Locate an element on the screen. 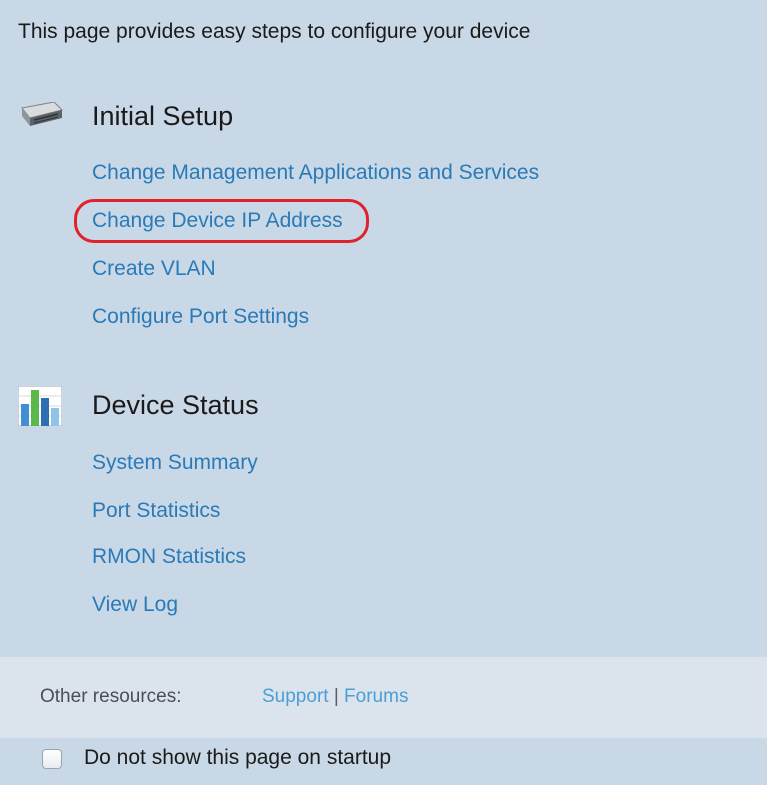 The height and width of the screenshot is (785, 767). device-status-title: Device Status is located at coordinates (175, 405).